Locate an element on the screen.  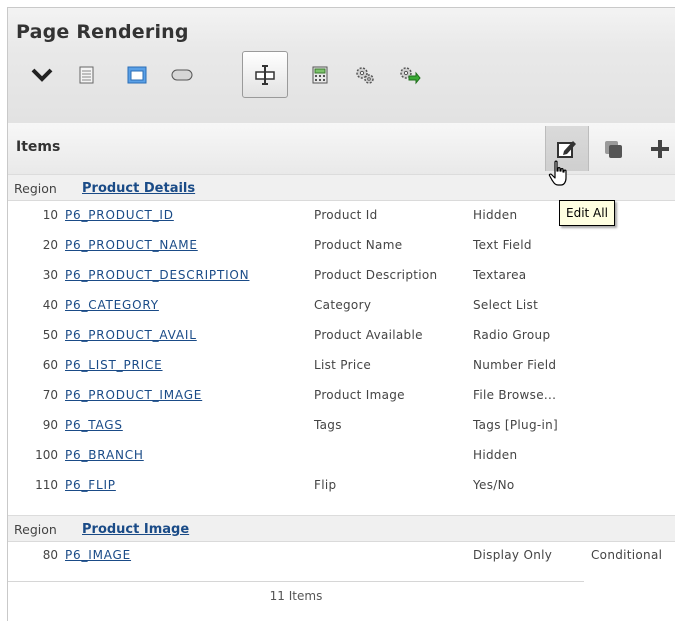
collapse-button is located at coordinates (42, 74).